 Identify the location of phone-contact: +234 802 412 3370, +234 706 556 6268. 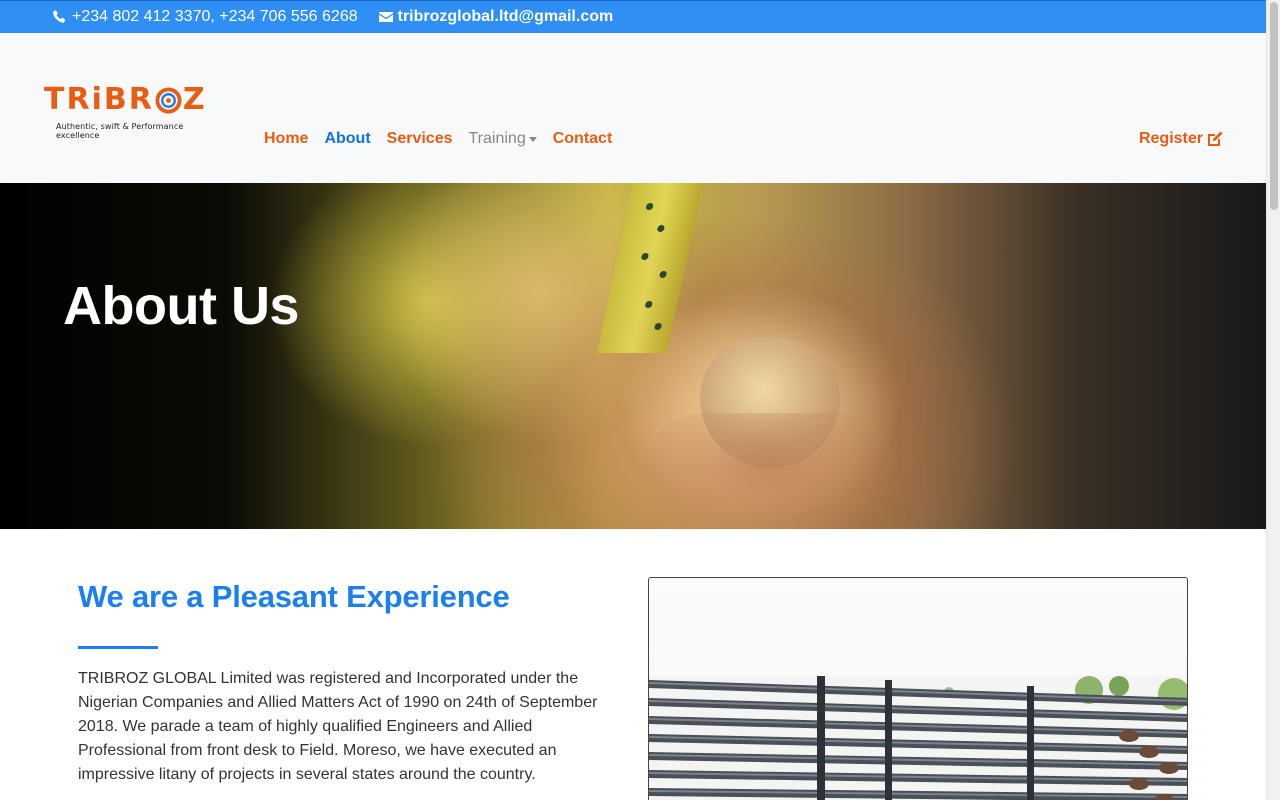
(205, 17).